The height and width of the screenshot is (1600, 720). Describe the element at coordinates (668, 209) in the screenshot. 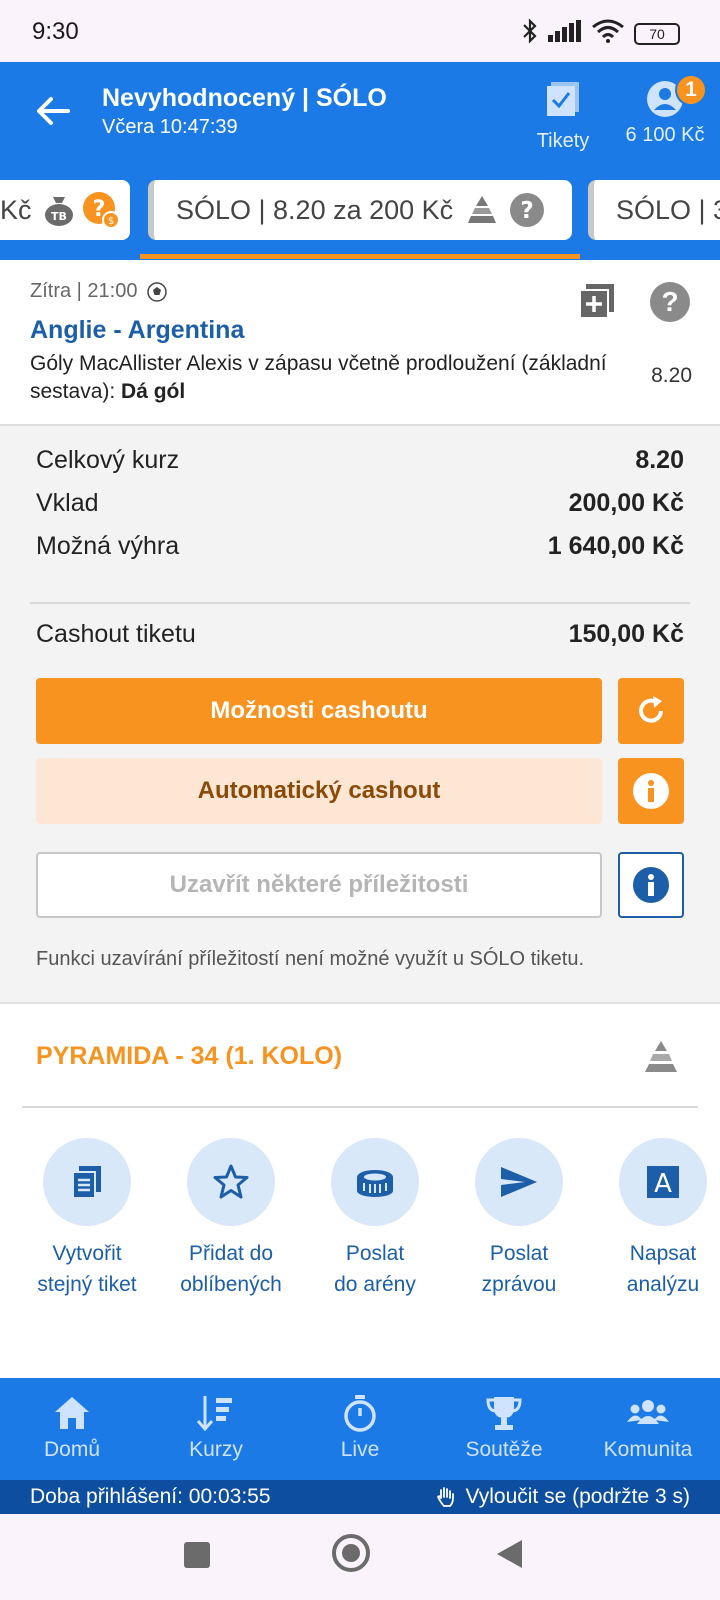

I see `tab-label: SÓLO | 3` at that location.